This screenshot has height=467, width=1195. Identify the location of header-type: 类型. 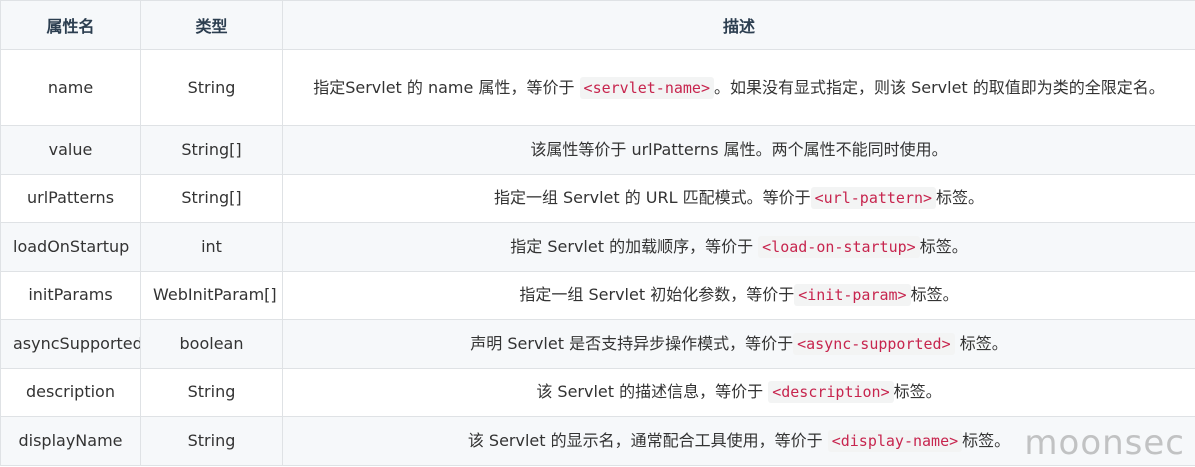
(211, 25).